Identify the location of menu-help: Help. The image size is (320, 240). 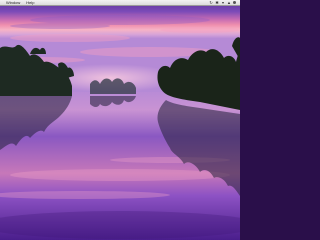
(30, 2).